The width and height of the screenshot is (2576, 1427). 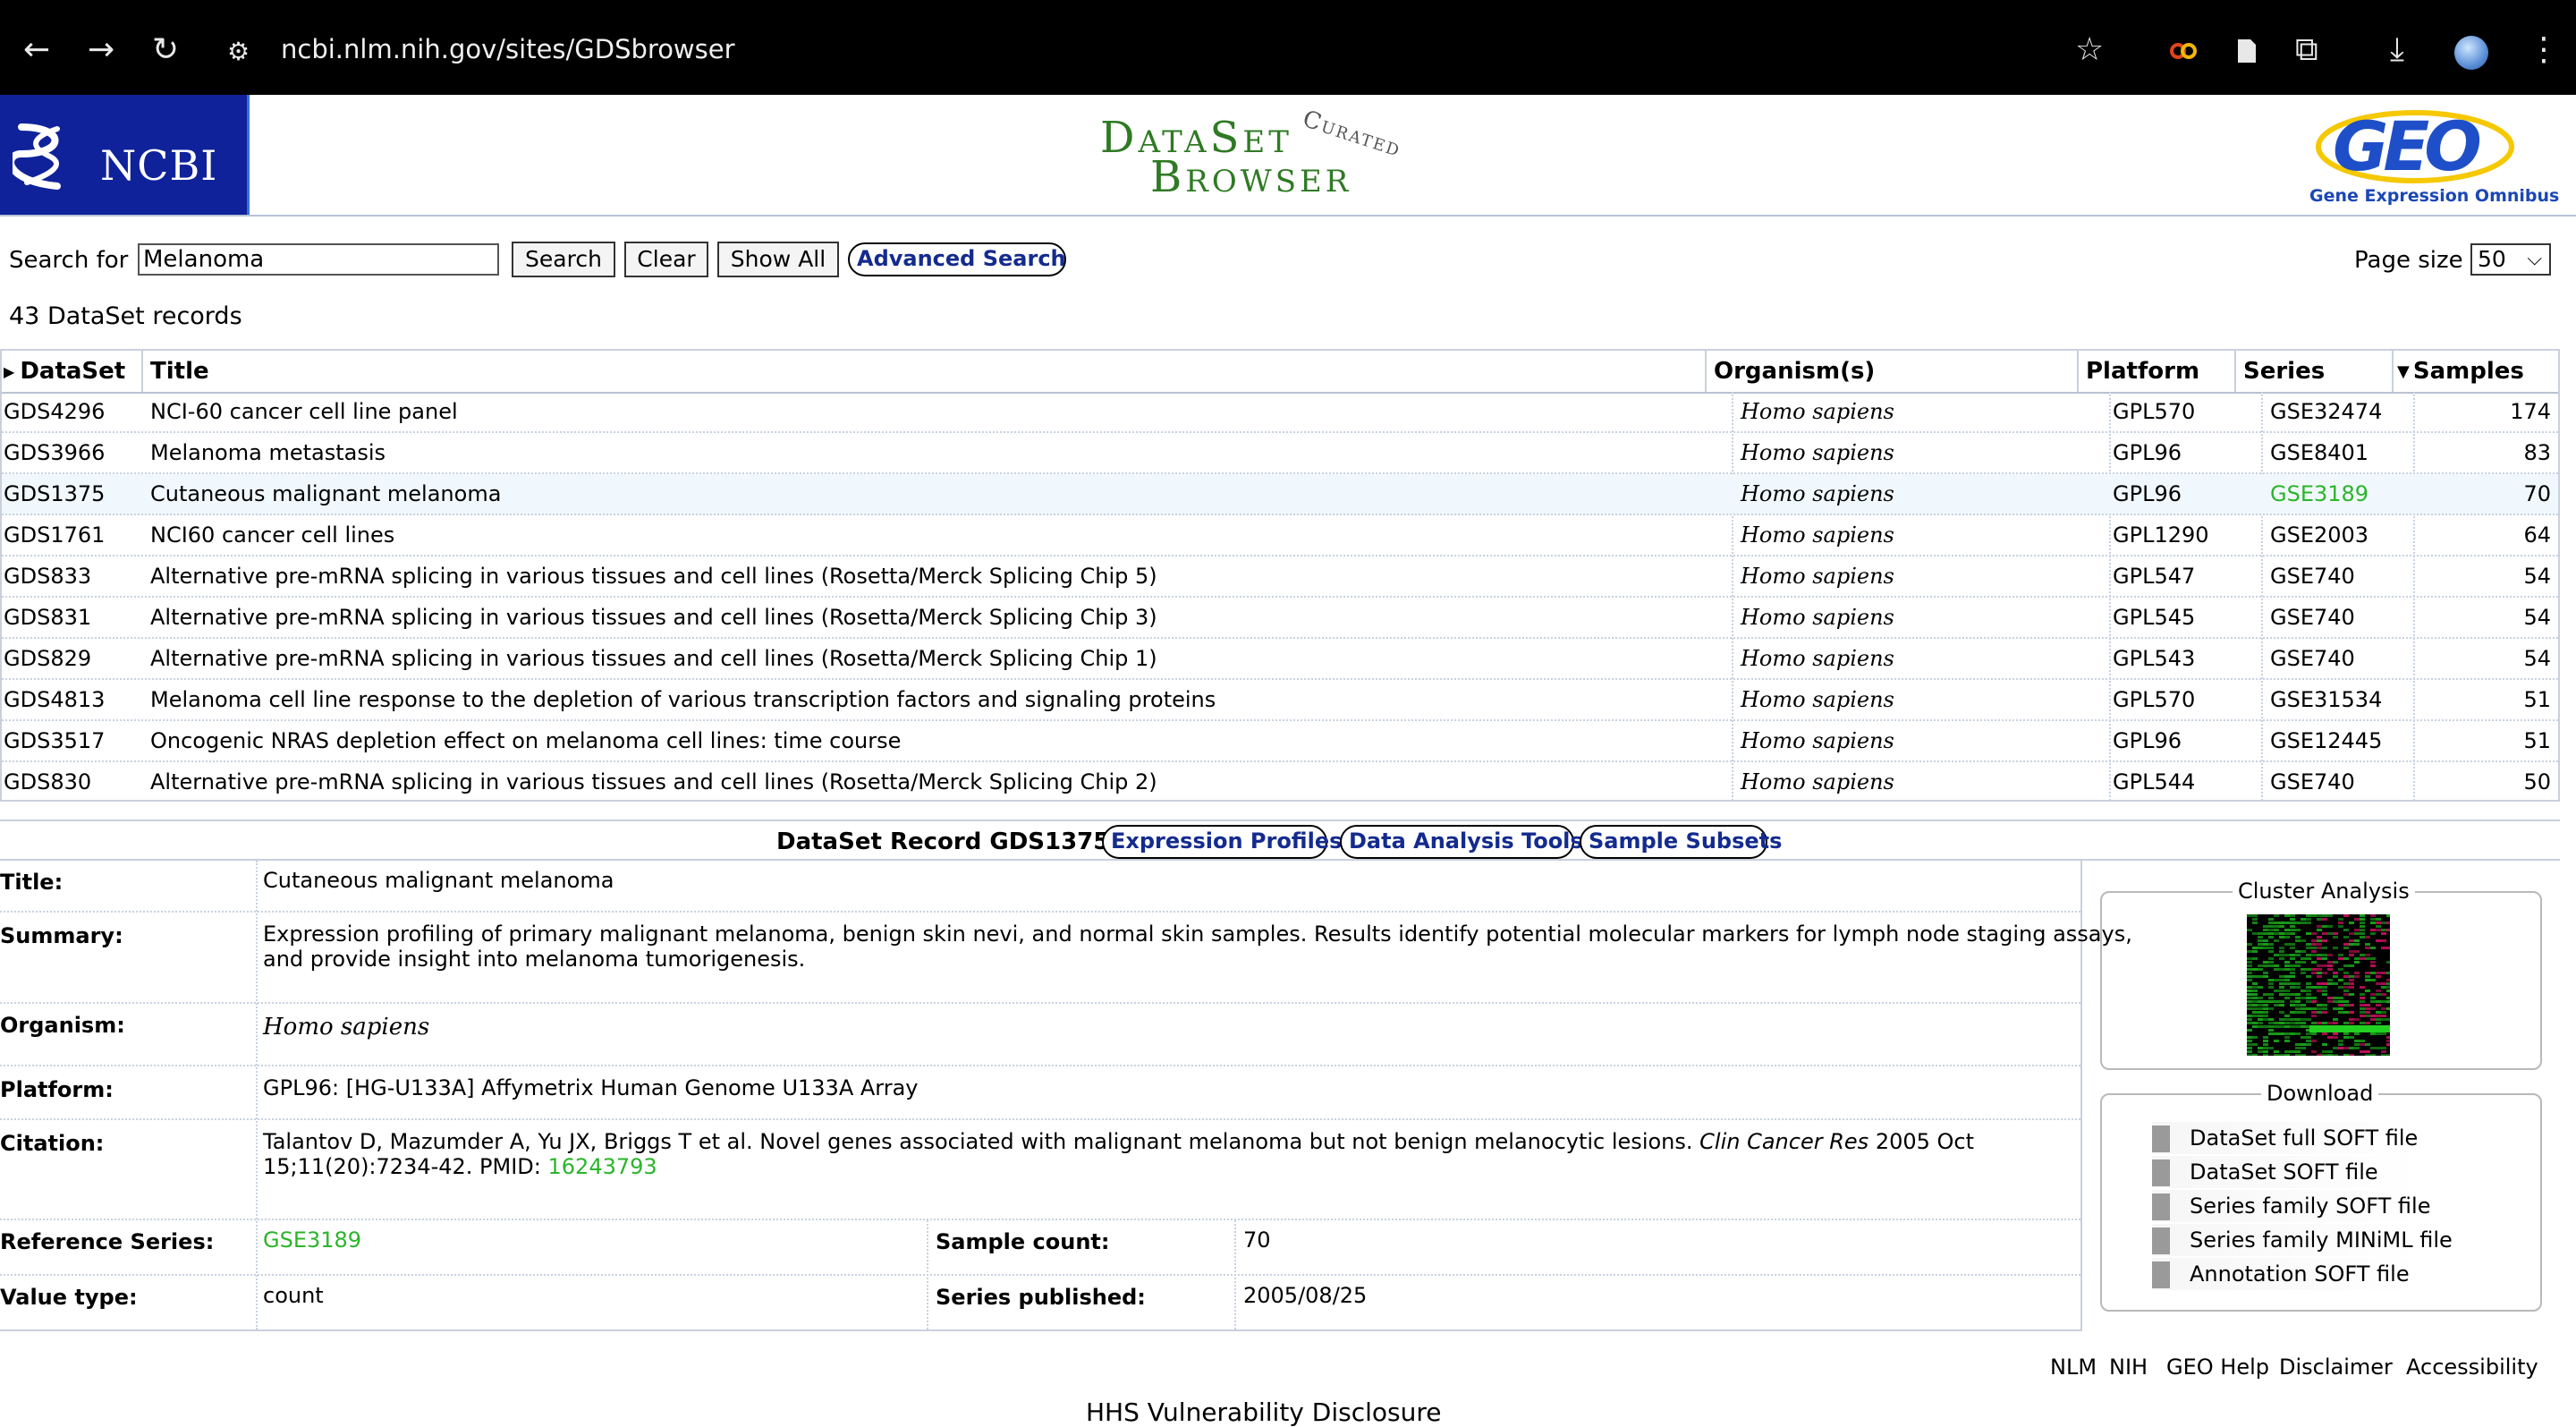 What do you see at coordinates (2154, 781) in the screenshot?
I see `cell-platform: GPL544` at bounding box center [2154, 781].